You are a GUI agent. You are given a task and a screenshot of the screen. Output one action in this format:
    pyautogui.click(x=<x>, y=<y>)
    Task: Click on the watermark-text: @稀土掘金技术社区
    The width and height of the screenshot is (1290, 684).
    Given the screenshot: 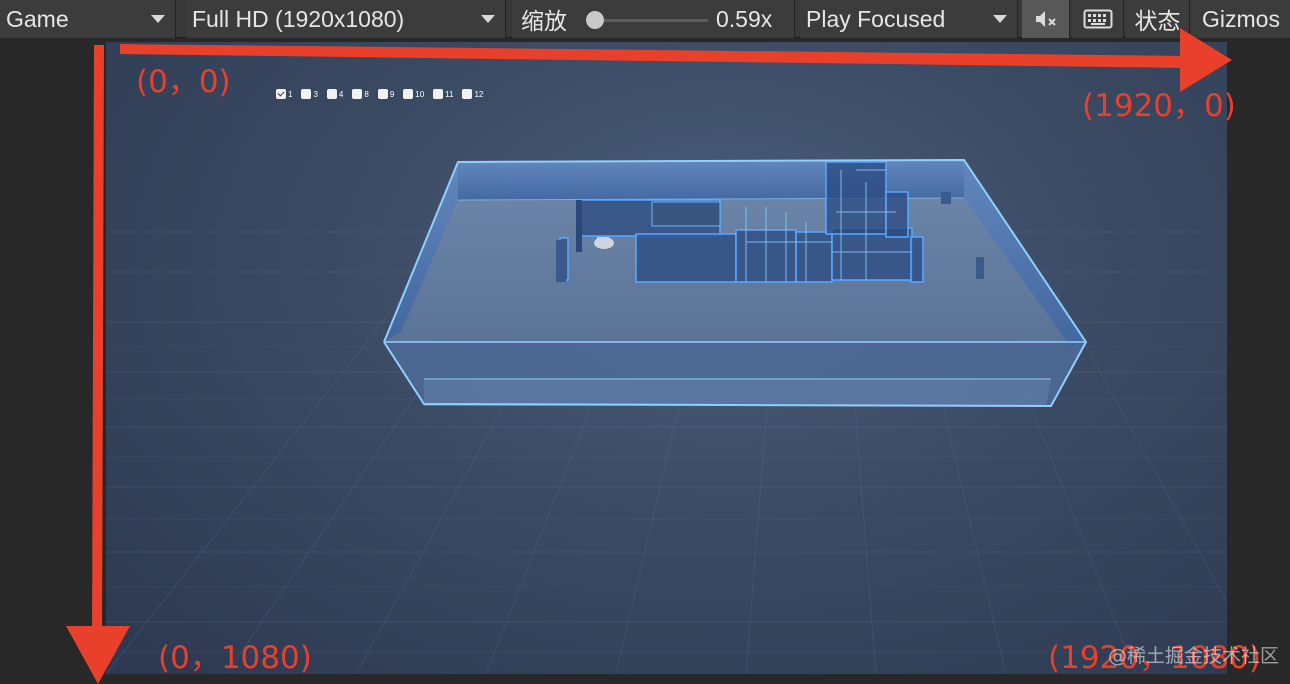 What is the action you would take?
    pyautogui.click(x=1194, y=656)
    